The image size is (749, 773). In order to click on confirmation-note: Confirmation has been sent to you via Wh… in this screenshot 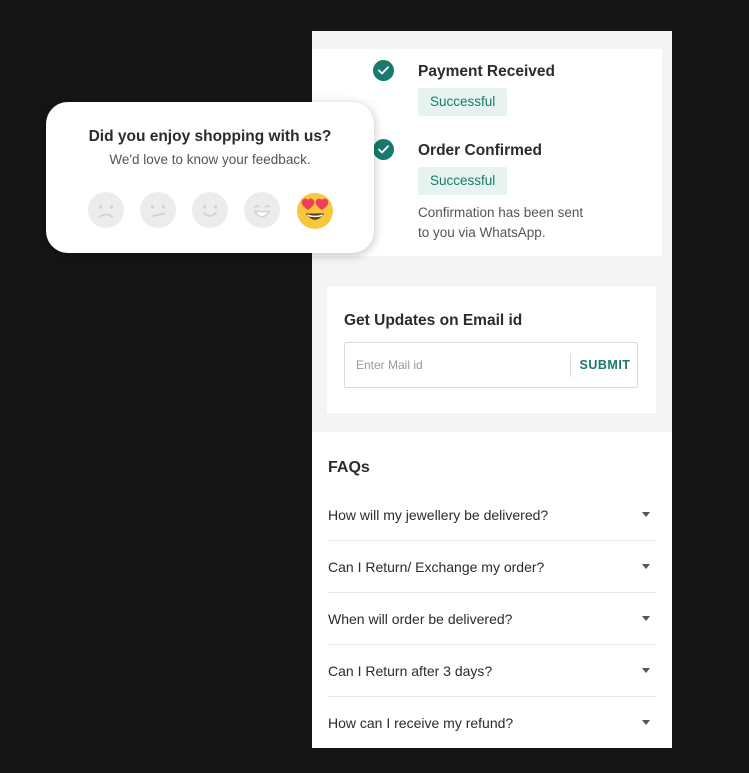, I will do `click(501, 222)`.